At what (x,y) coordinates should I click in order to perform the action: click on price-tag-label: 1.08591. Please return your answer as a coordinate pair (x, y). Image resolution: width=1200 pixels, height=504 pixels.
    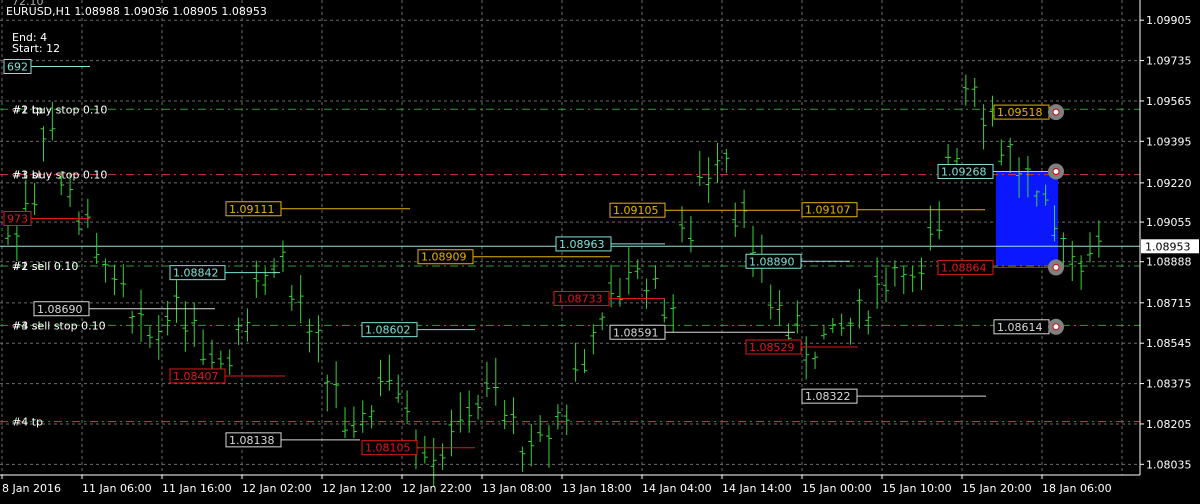
    Looking at the image, I should click on (636, 332).